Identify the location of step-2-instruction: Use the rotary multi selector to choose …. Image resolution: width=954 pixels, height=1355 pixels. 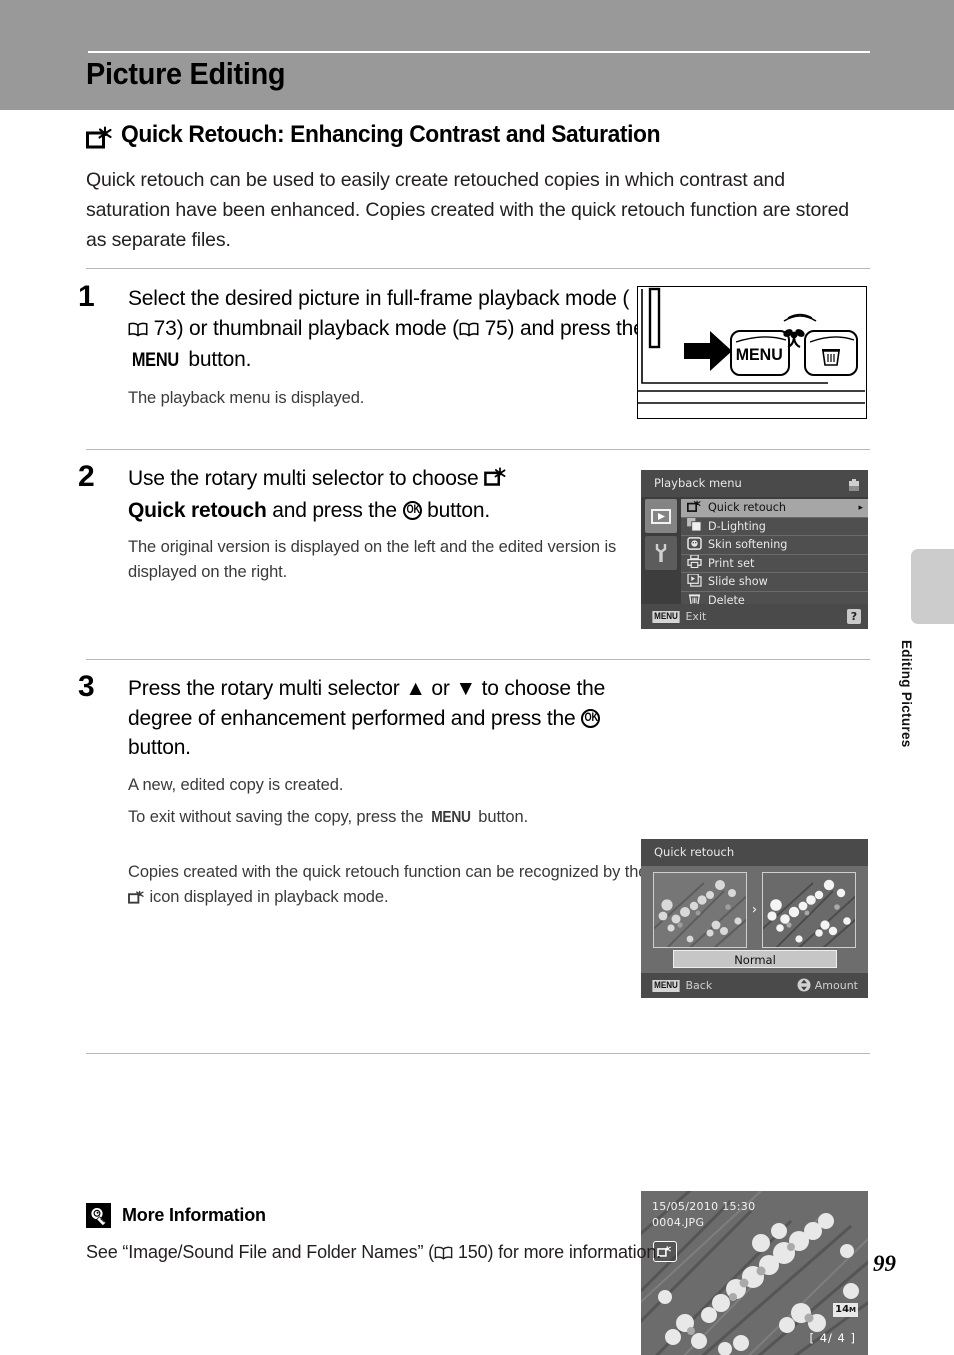
(388, 494).